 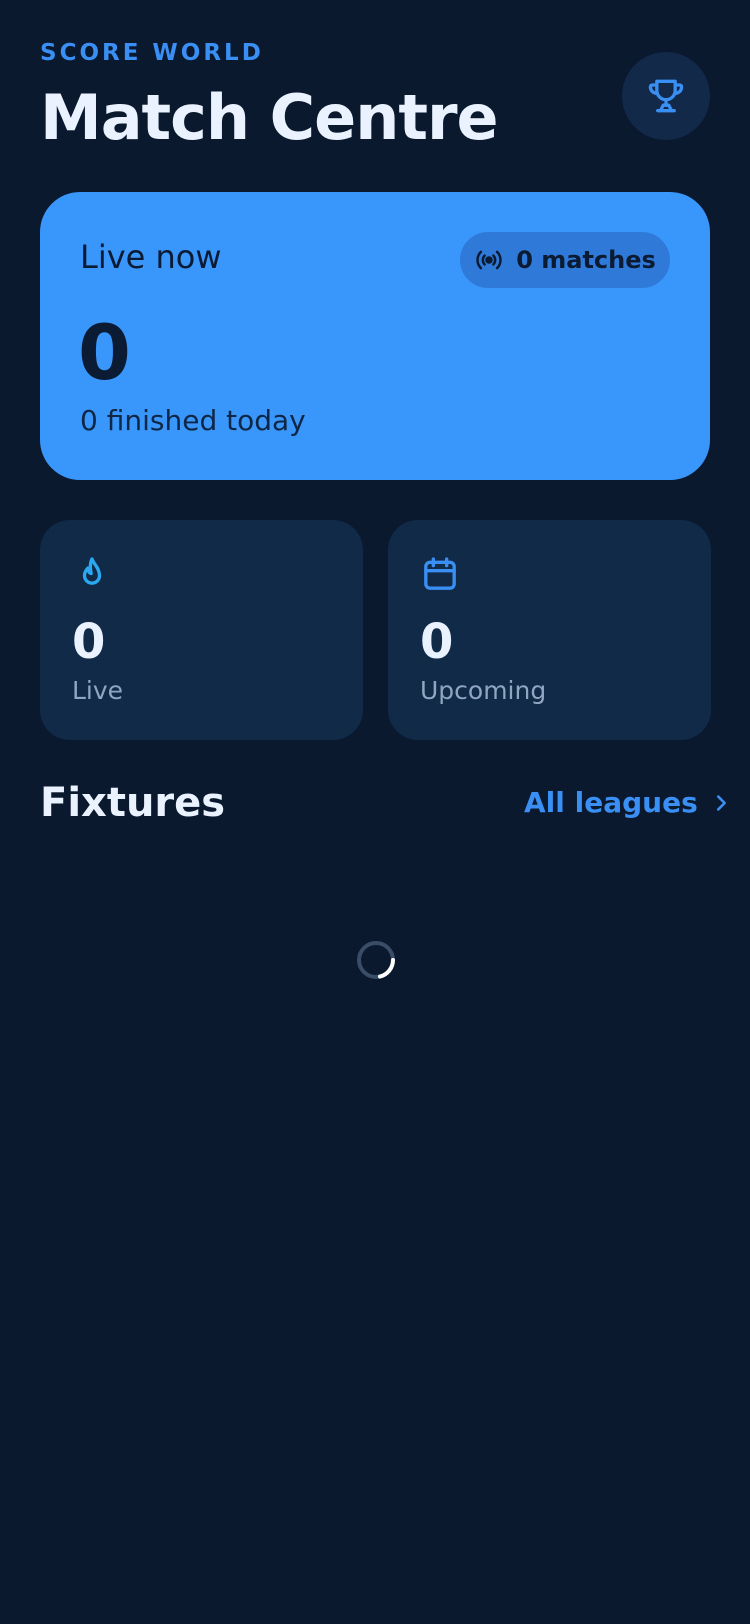 I want to click on all-leagues-link: All leagues, so click(x=628, y=802).